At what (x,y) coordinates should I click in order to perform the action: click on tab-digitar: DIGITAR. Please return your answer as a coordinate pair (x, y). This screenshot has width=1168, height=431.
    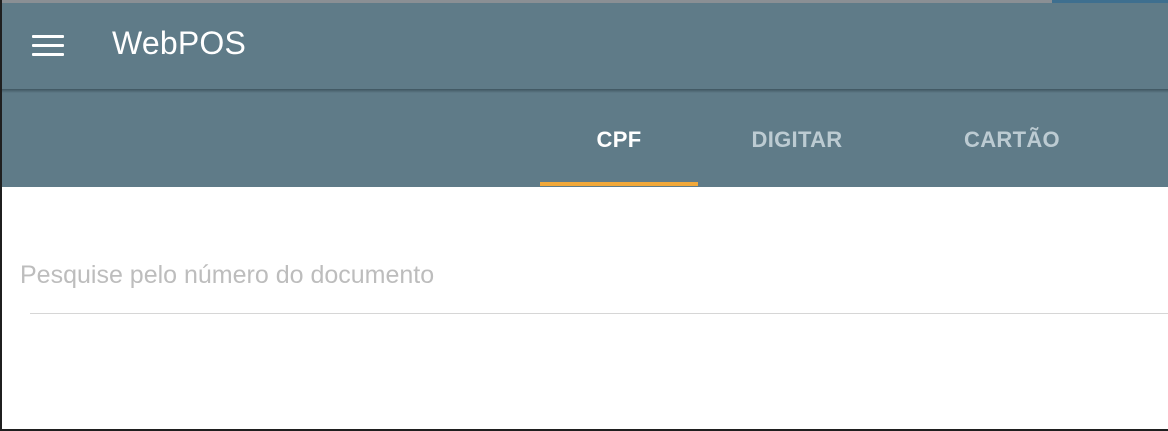
    Looking at the image, I should click on (797, 140).